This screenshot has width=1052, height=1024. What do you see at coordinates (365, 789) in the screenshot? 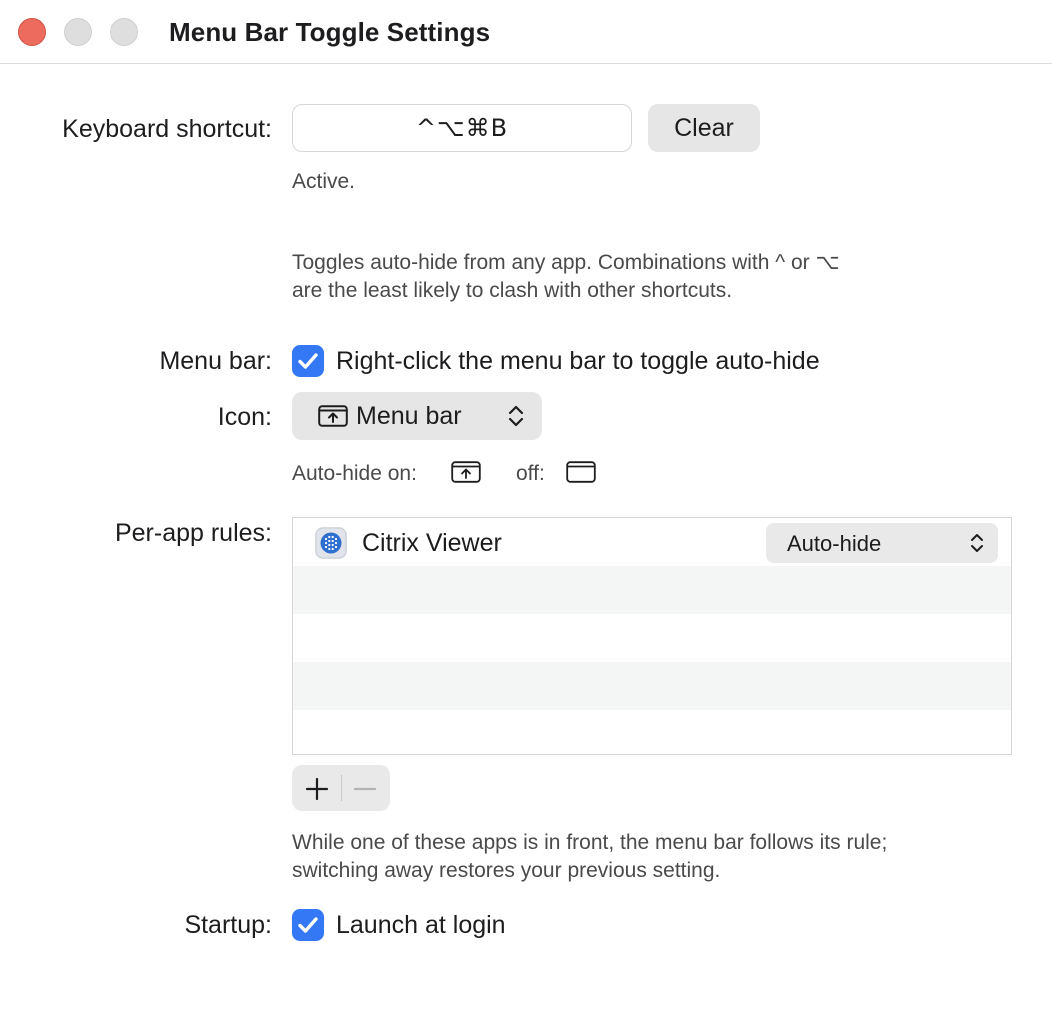
I see `remove-rule-button` at bounding box center [365, 789].